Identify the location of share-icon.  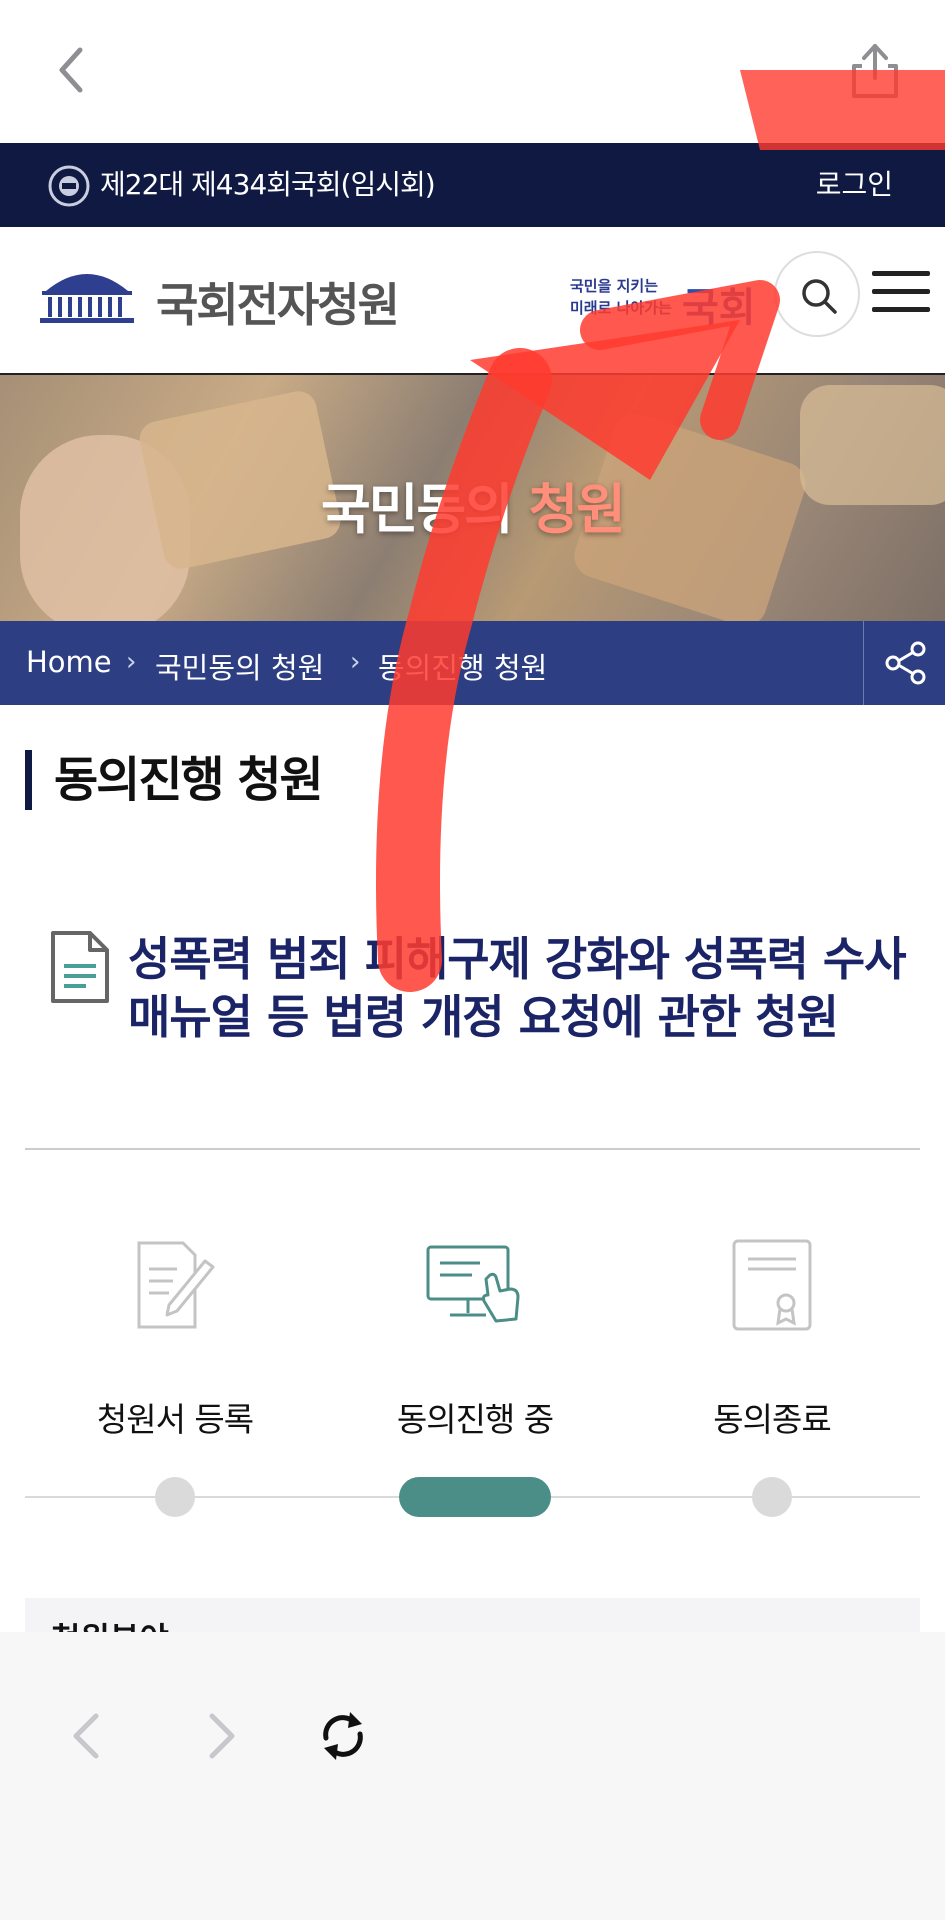
(875, 71).